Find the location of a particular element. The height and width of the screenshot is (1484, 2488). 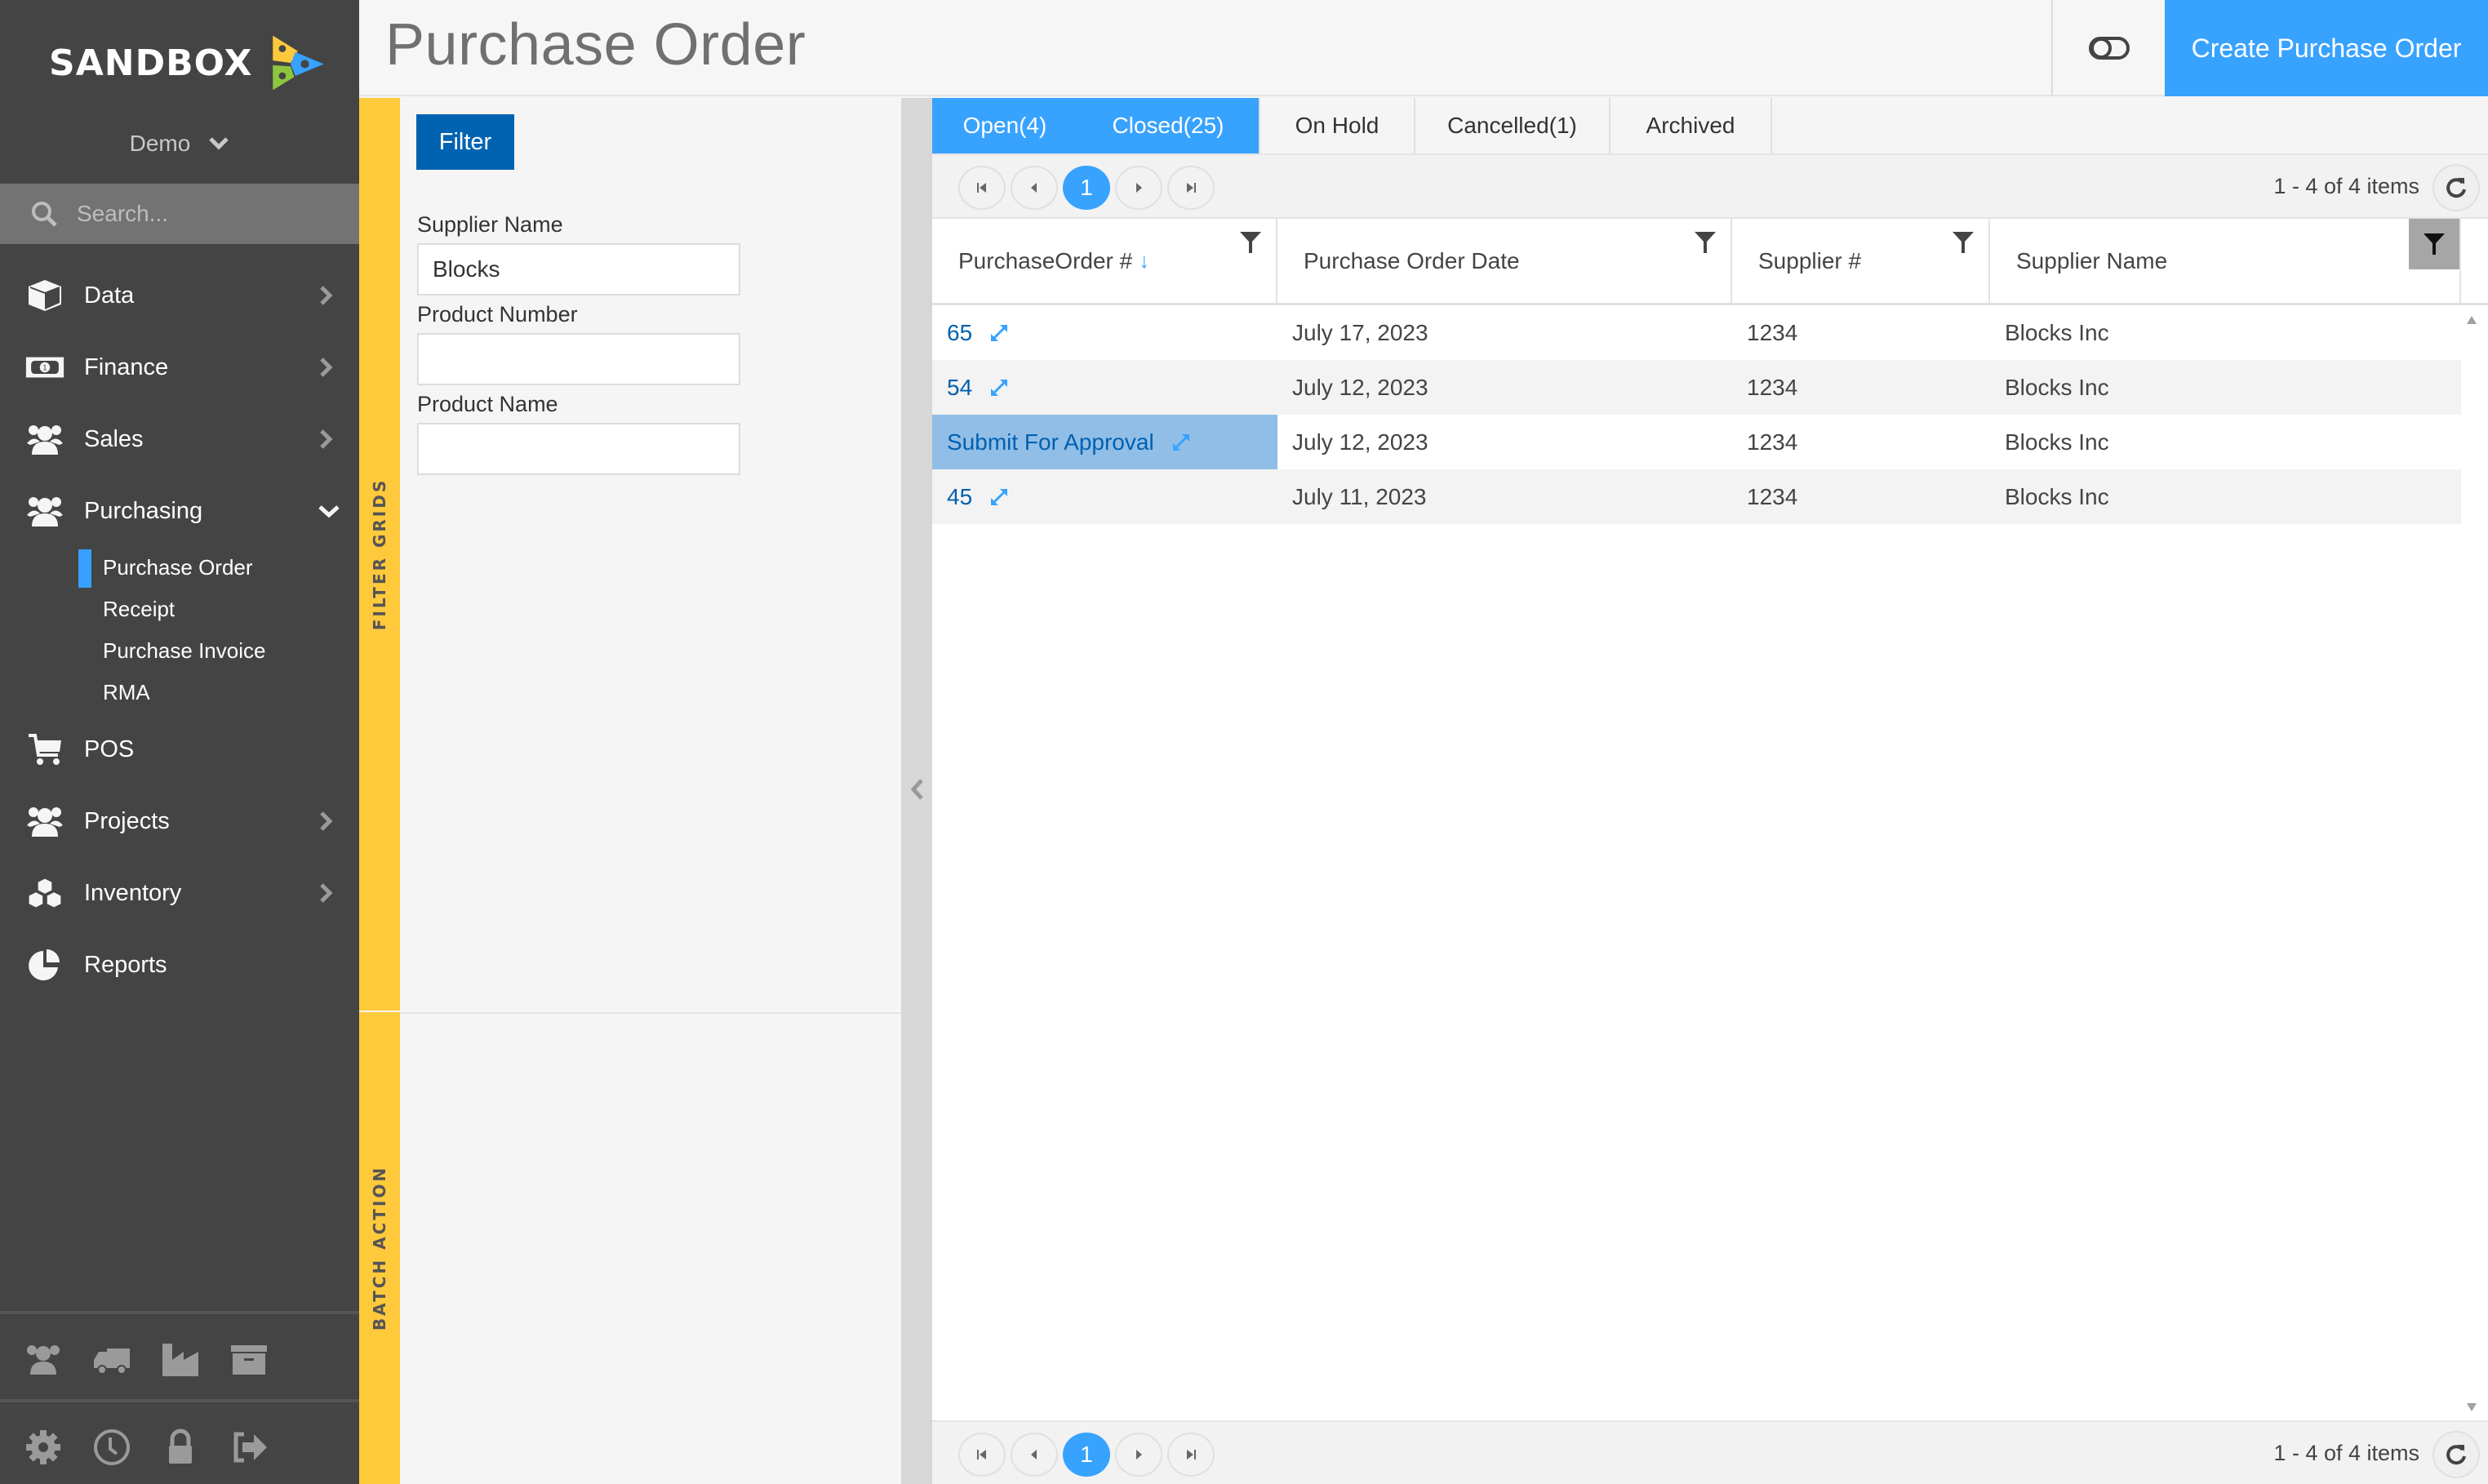

sidebar-search-input is located at coordinates (207, 214).